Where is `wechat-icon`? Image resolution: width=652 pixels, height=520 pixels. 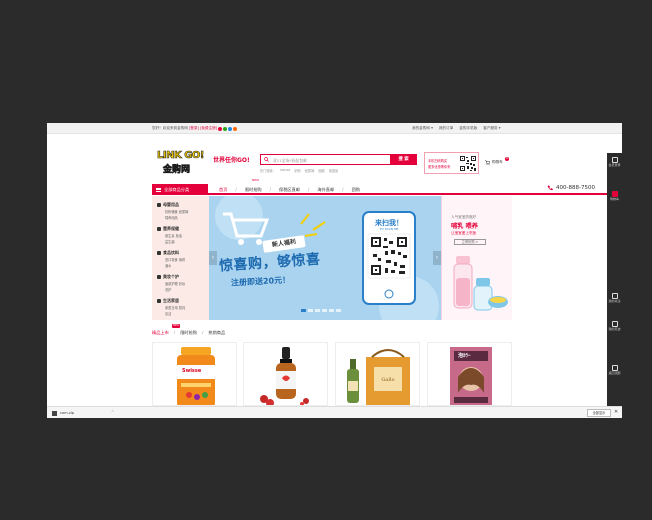 wechat-icon is located at coordinates (225, 128).